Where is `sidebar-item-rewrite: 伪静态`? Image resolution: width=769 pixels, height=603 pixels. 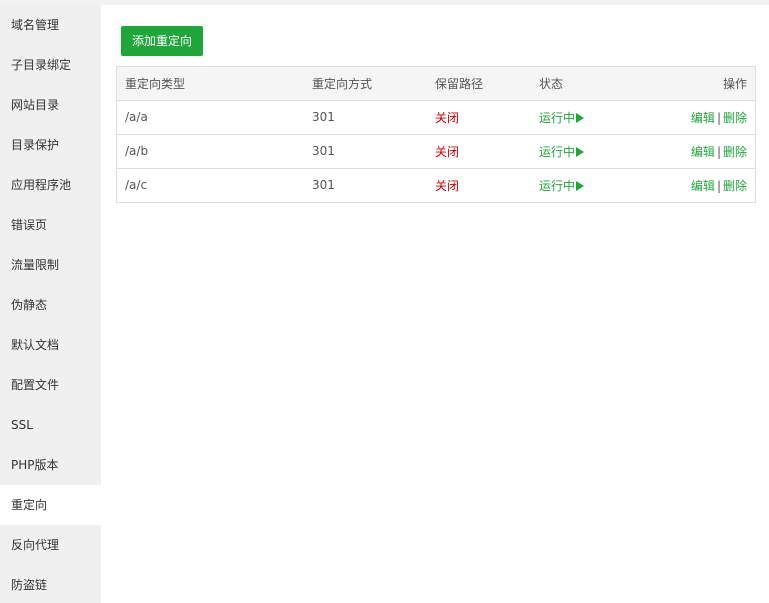 sidebar-item-rewrite: 伪静态 is located at coordinates (50, 305).